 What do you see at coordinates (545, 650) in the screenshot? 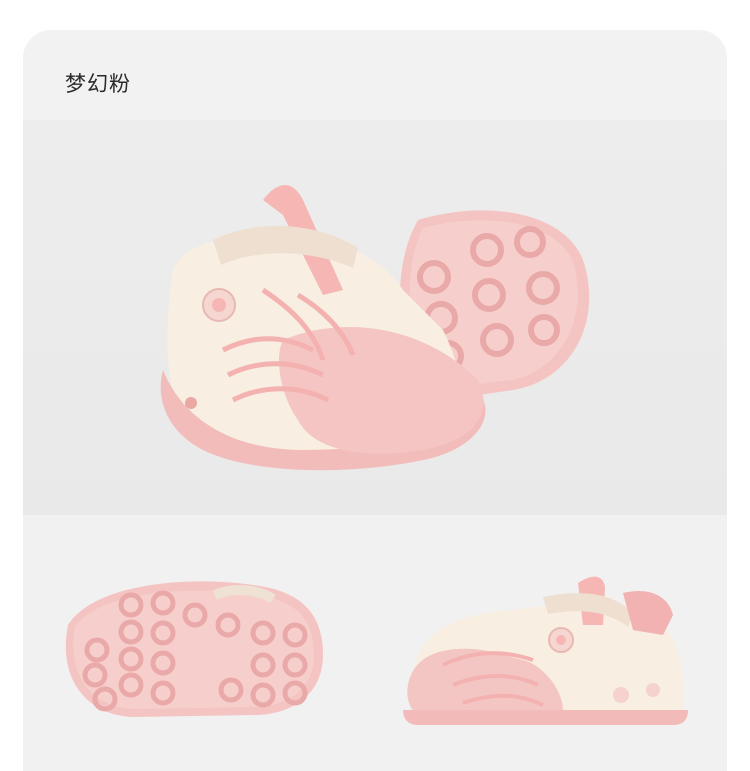
I see `side-image` at bounding box center [545, 650].